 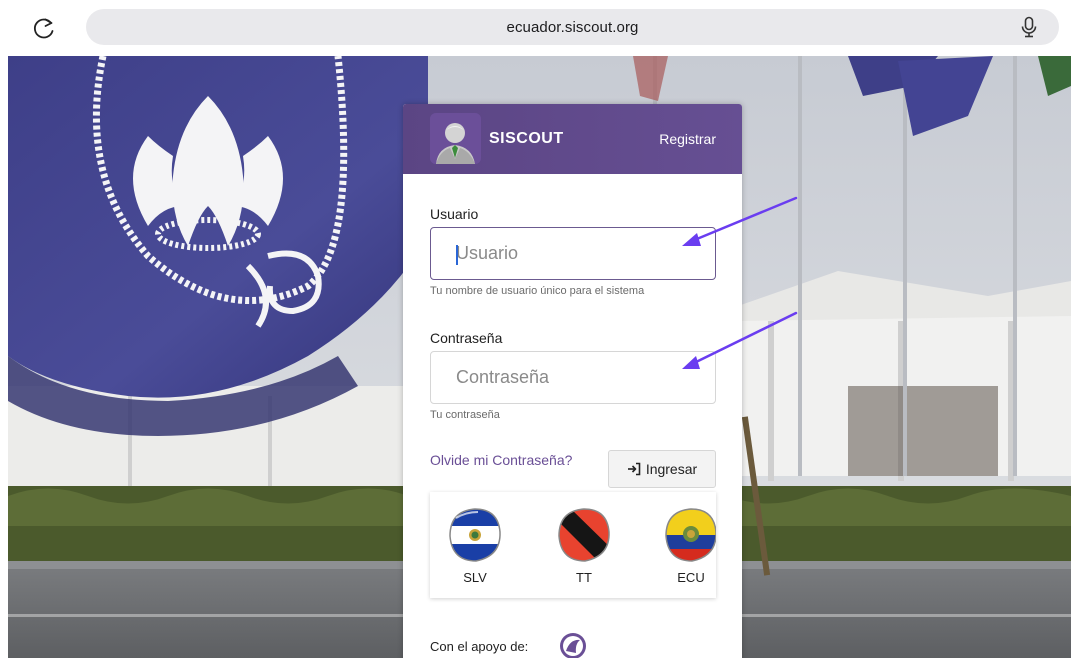 What do you see at coordinates (584, 535) in the screenshot?
I see `trinidad-tobago-flag-icon` at bounding box center [584, 535].